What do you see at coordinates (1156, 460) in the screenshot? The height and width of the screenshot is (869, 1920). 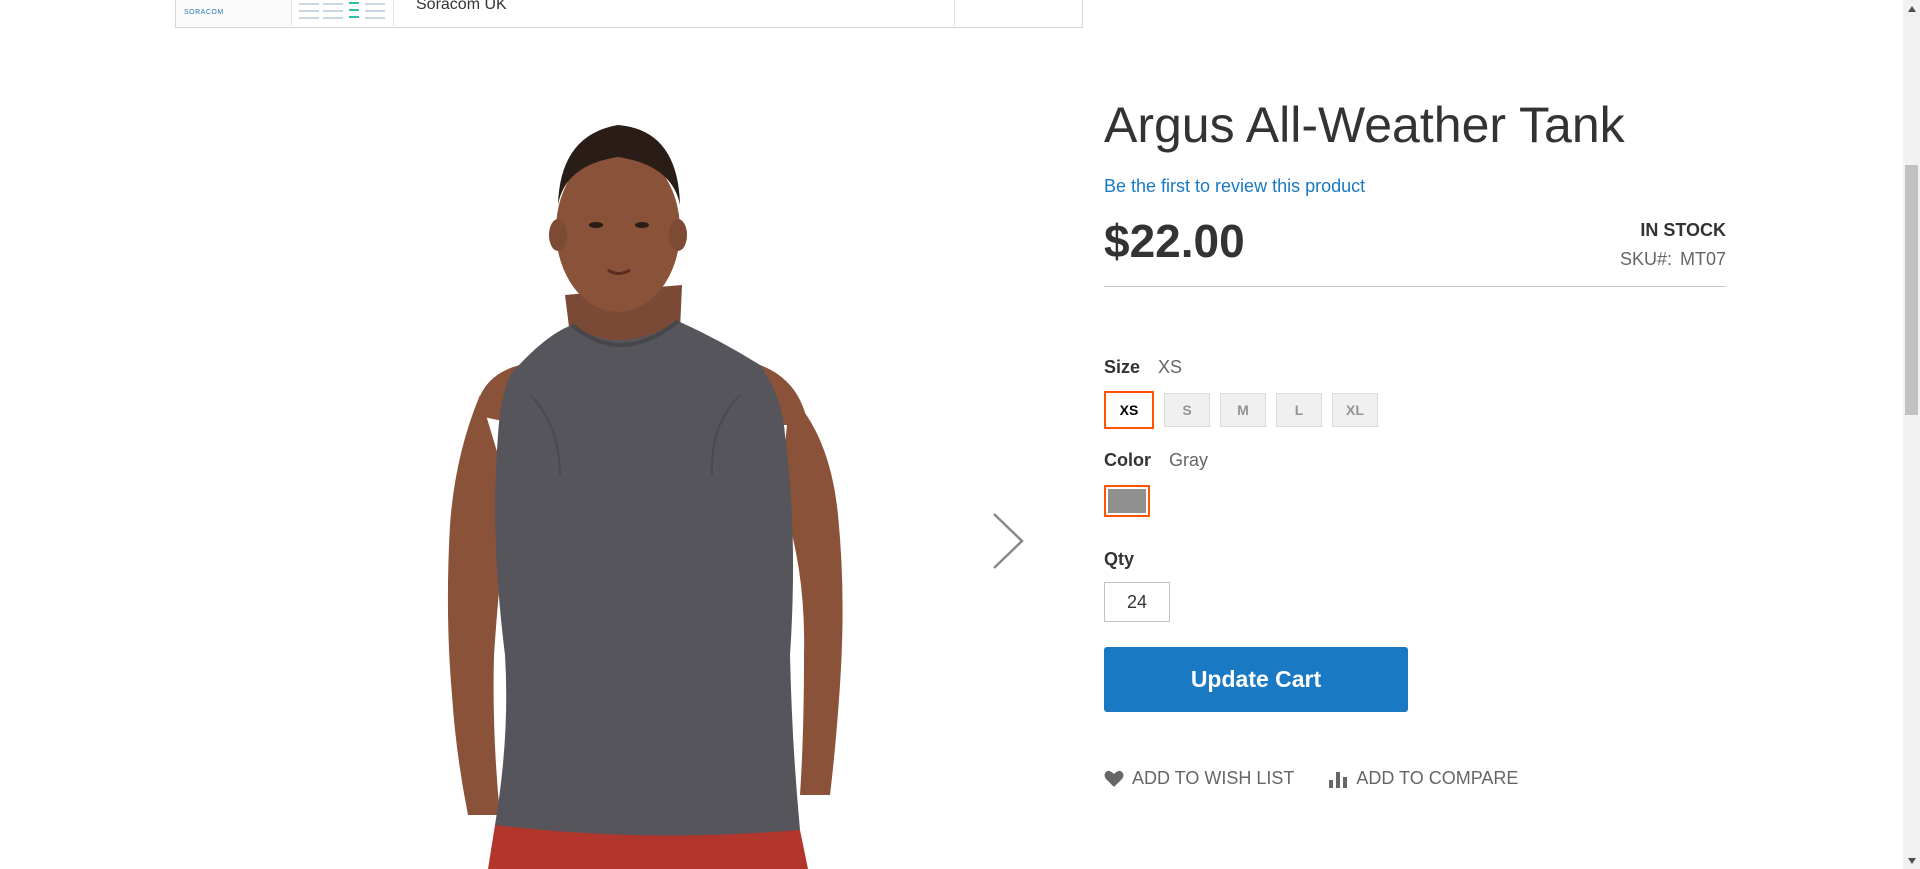 I see `color-label: Color Gray` at bounding box center [1156, 460].